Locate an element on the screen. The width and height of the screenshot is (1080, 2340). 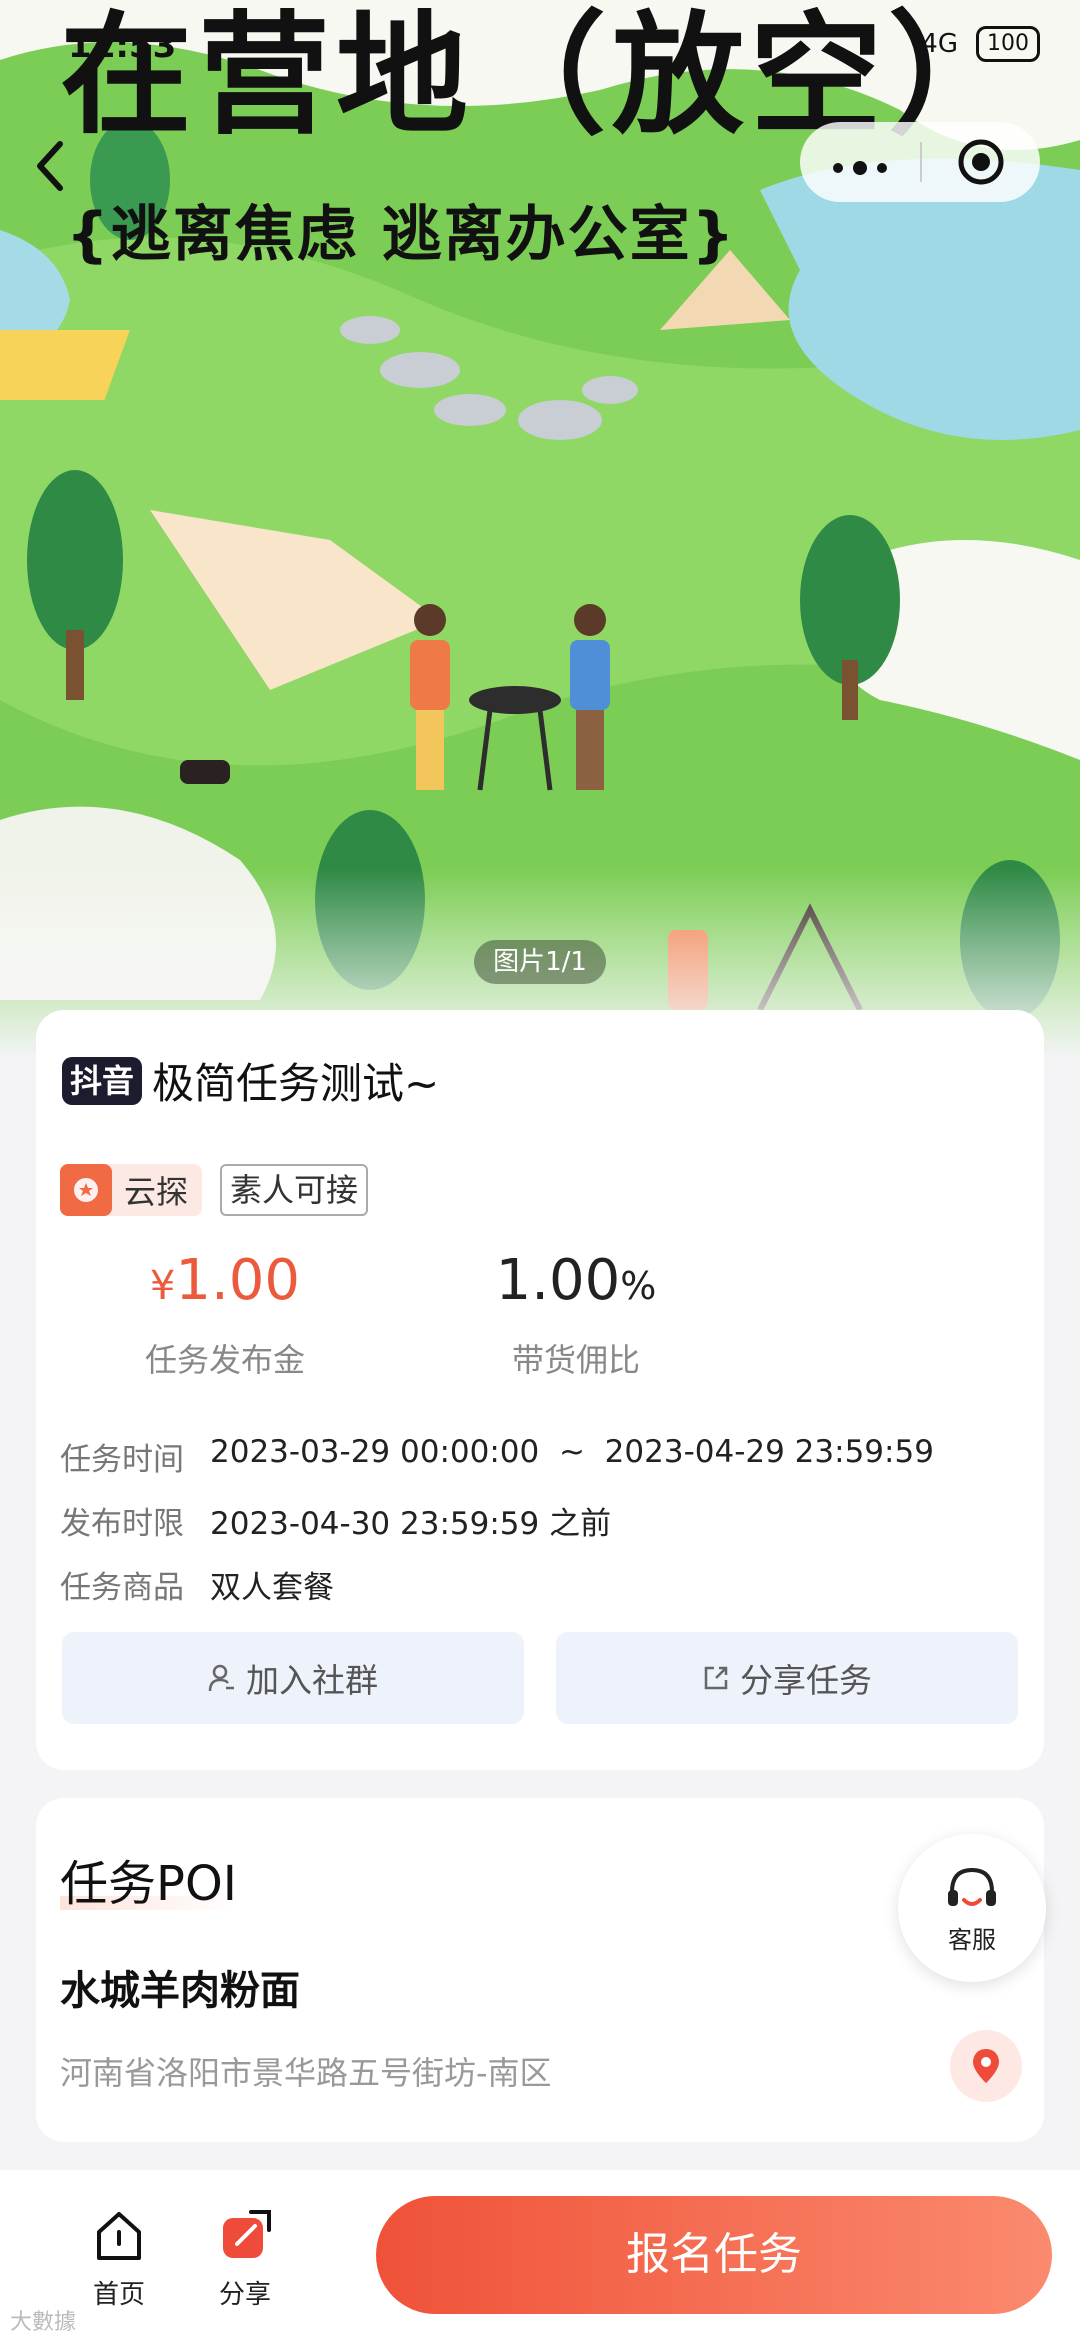
user-icon is located at coordinates (221, 1678).